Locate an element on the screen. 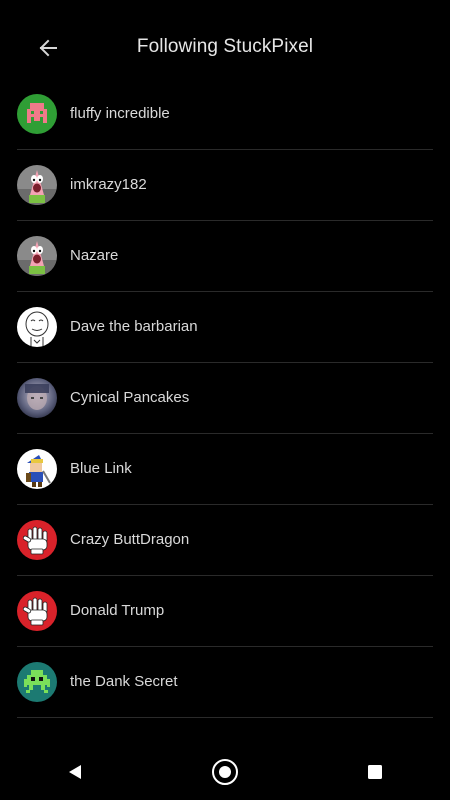 The image size is (450, 800). forever-alone-meme-icon is located at coordinates (37, 327).